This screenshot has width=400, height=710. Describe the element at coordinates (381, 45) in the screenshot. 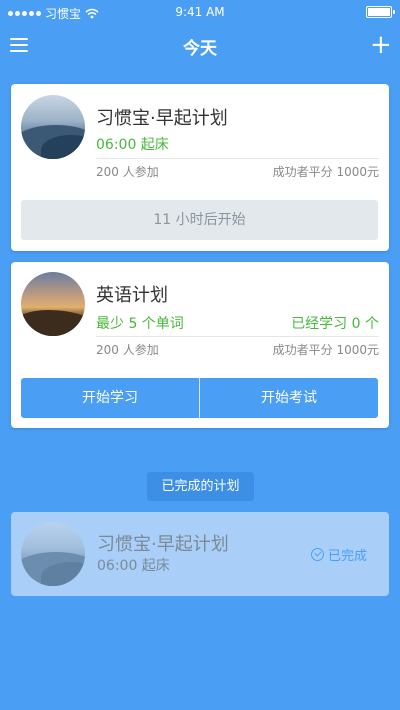

I see `add-plan-button: +` at that location.